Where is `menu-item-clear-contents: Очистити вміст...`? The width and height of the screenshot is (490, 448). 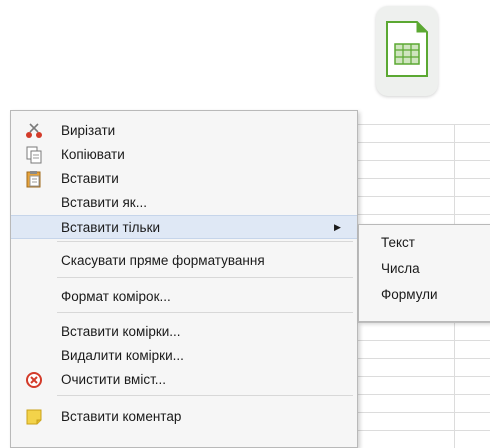 menu-item-clear-contents: Очистити вміст... is located at coordinates (184, 379).